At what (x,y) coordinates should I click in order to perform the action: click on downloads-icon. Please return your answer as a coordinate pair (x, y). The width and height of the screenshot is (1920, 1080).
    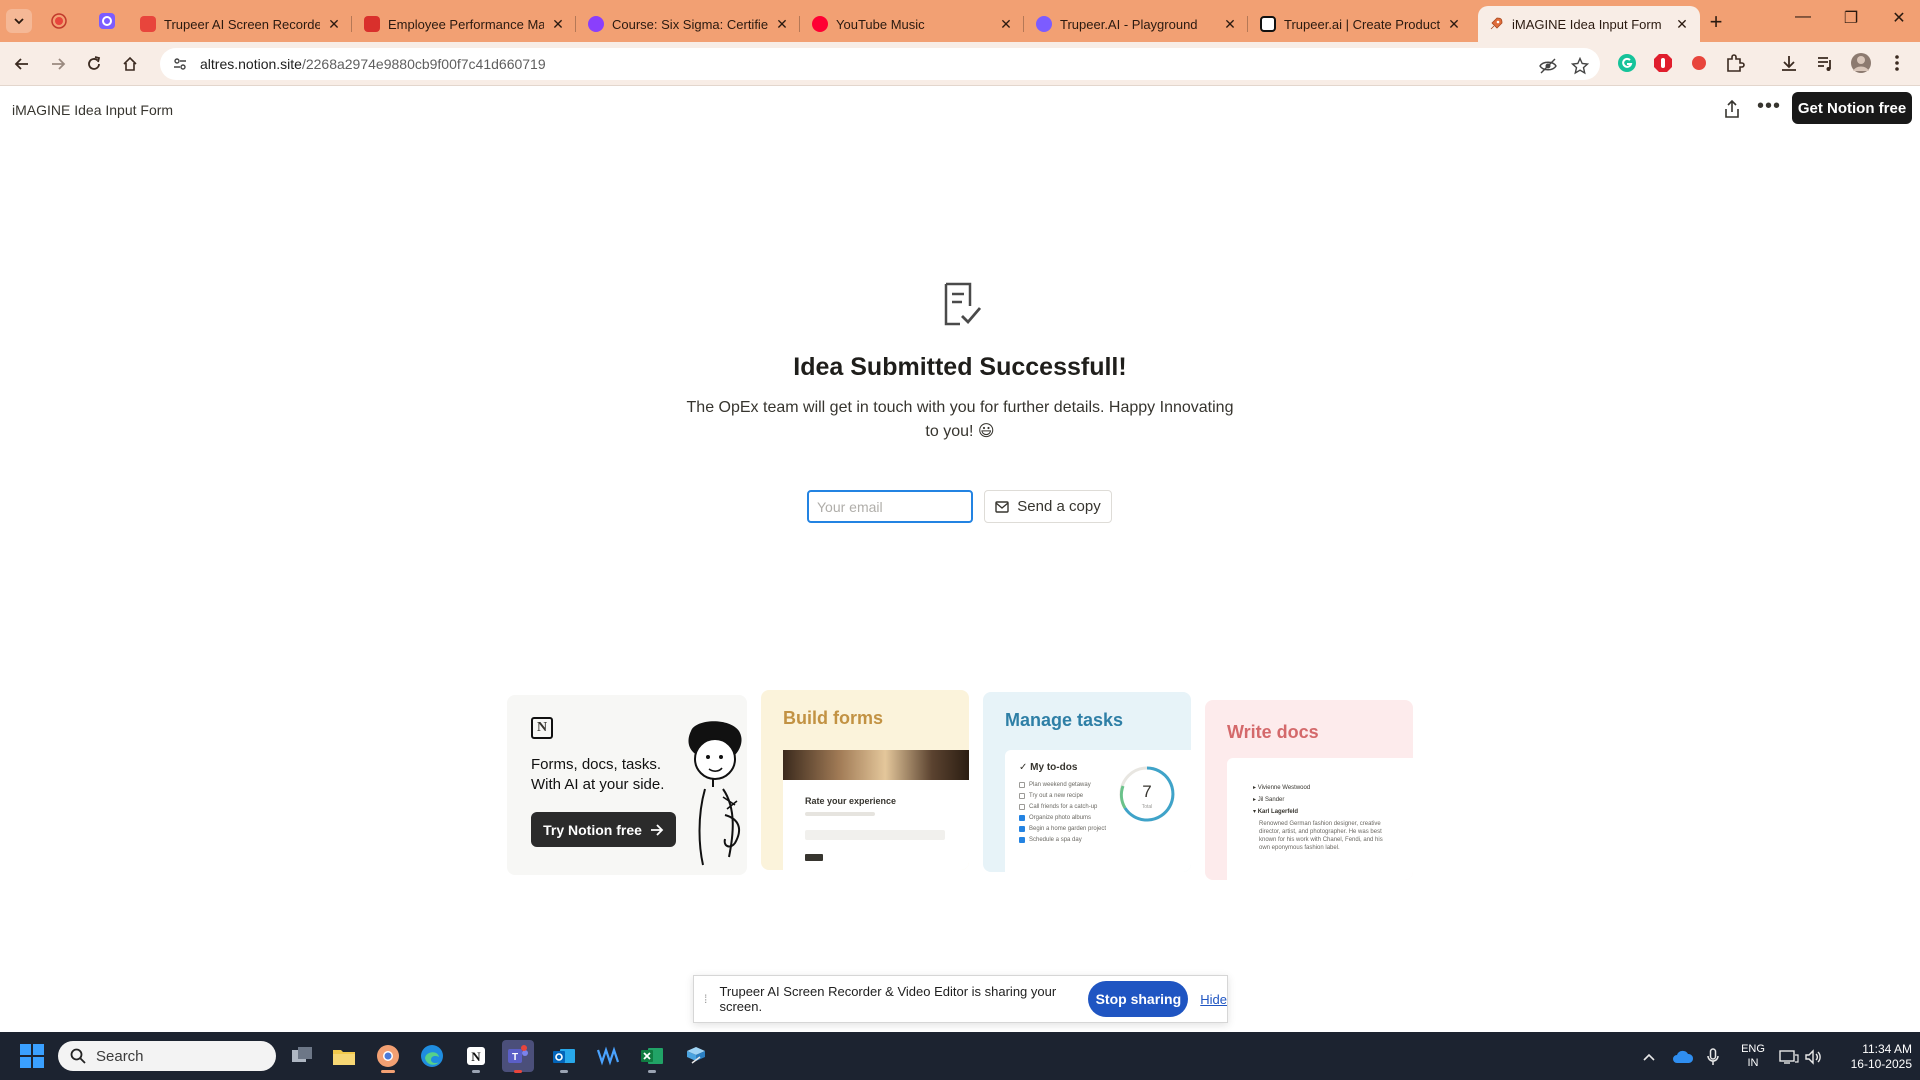
    Looking at the image, I should click on (1789, 63).